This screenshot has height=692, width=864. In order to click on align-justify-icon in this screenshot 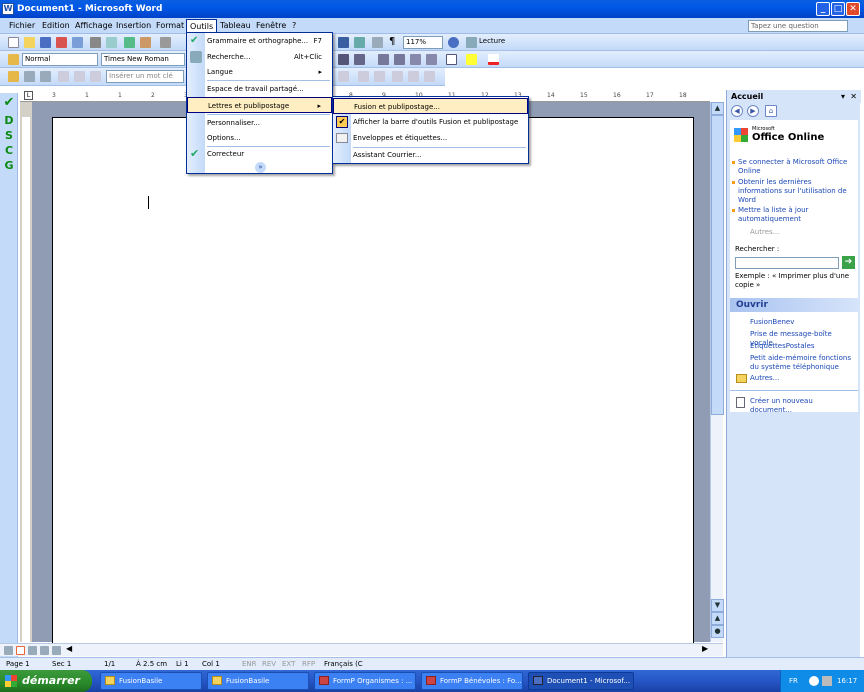, I will do `click(343, 59)`.